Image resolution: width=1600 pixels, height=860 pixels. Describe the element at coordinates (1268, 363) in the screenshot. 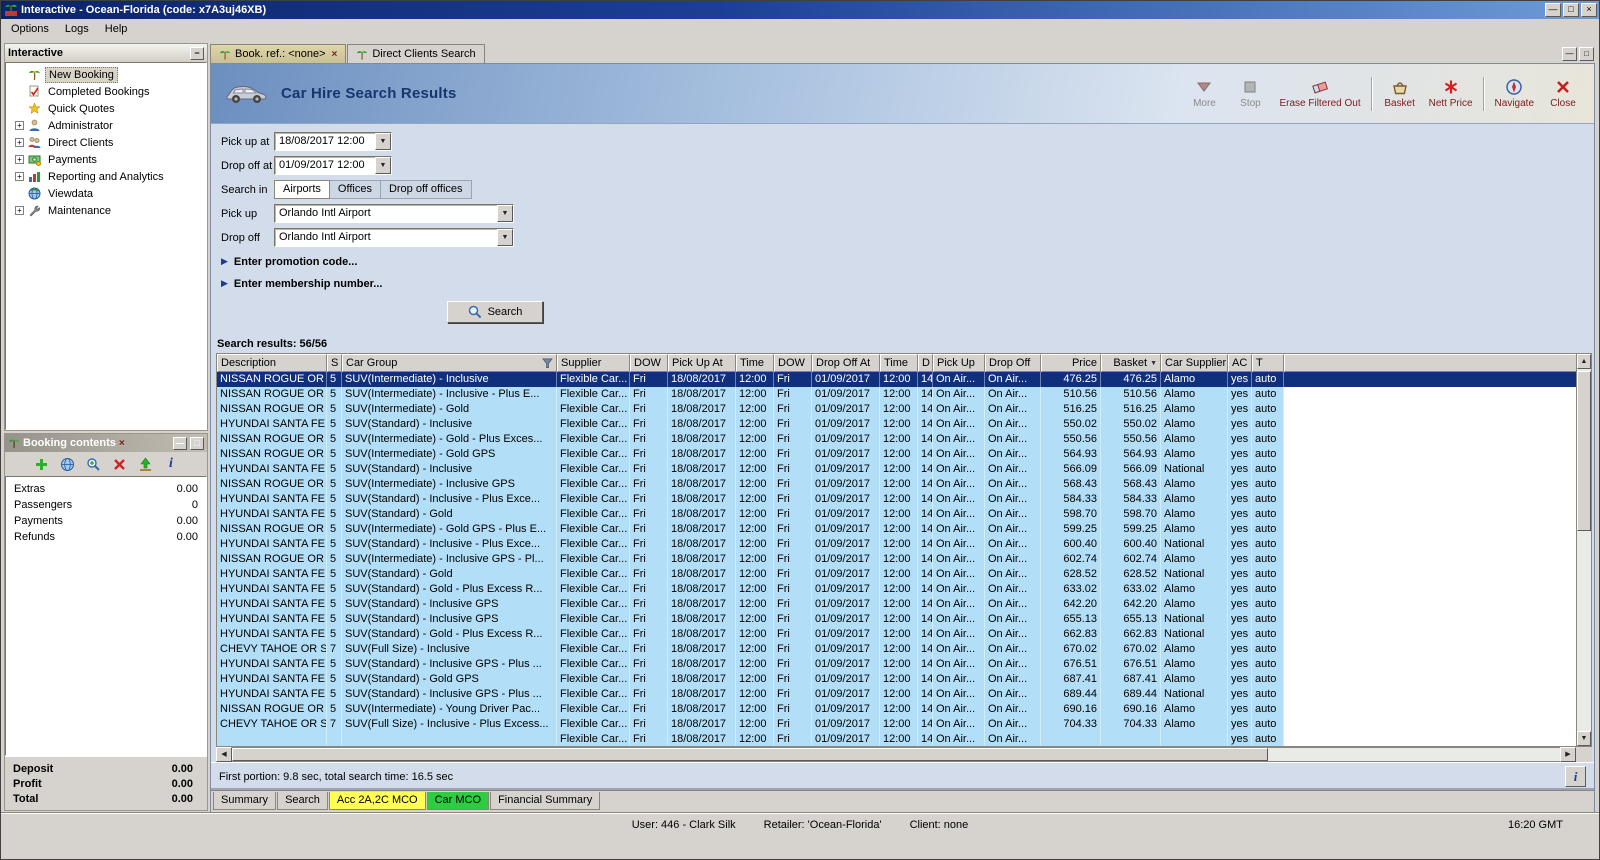

I see `column-header-t: T` at that location.